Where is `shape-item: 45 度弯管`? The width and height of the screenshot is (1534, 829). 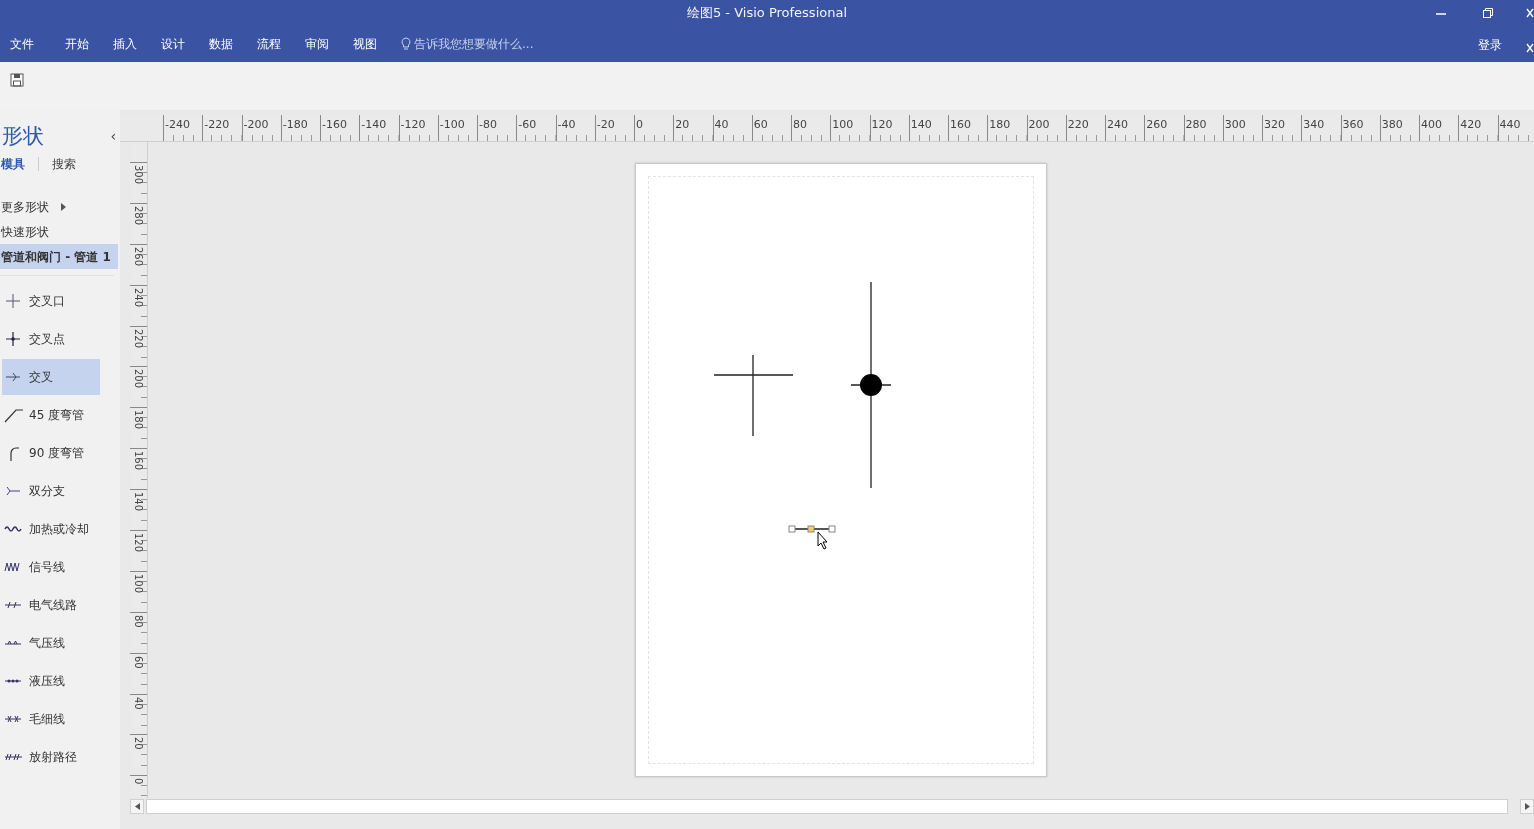 shape-item: 45 度弯管 is located at coordinates (51, 415).